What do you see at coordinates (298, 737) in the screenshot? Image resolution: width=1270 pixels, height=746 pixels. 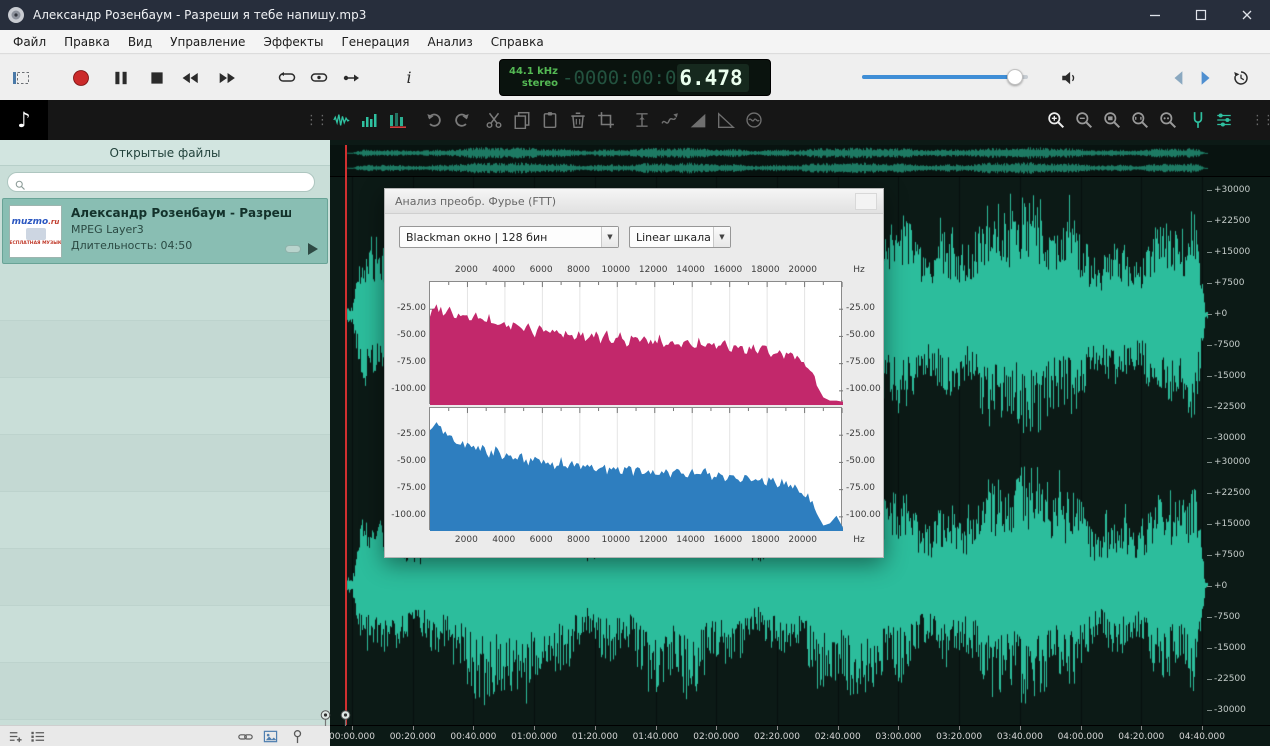 I see `pin-marker-icon` at bounding box center [298, 737].